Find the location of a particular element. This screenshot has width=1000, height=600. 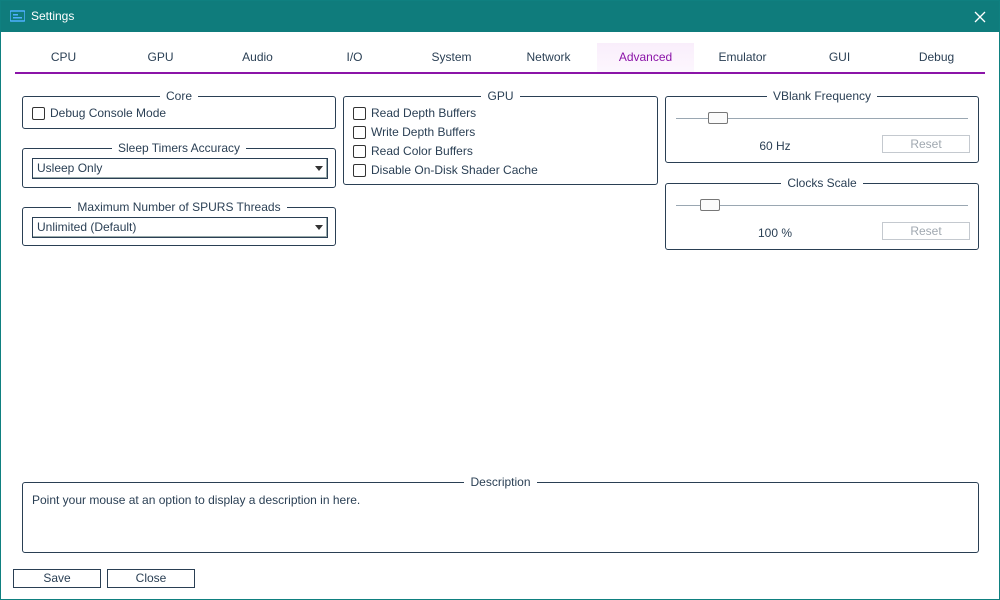

sleep-timers-title: Sleep Timers Accuracy is located at coordinates (179, 148).